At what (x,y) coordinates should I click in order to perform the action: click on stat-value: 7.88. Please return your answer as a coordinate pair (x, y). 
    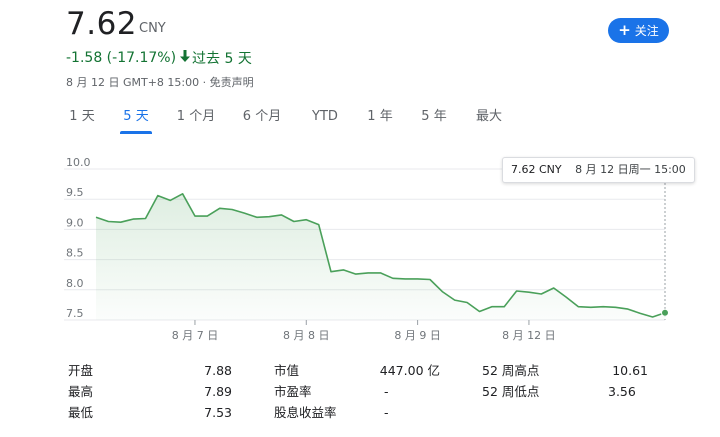
    Looking at the image, I should click on (218, 370).